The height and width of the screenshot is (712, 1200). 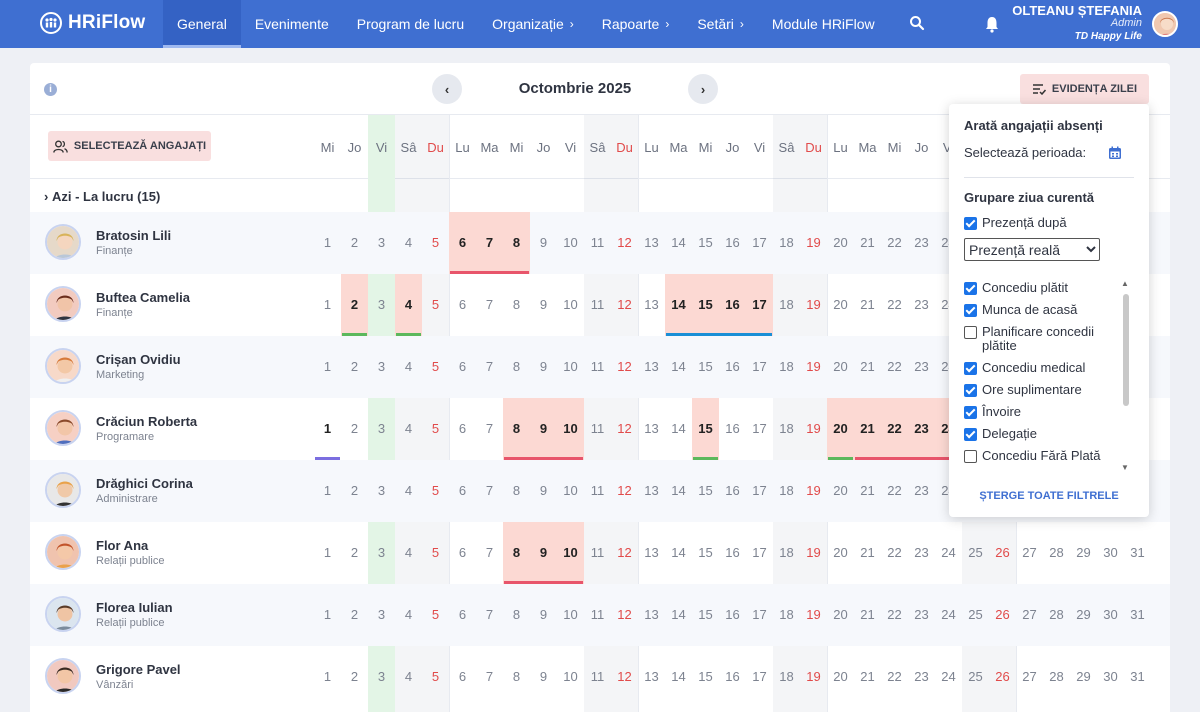 I want to click on employee-name: Flor Ana, so click(x=122, y=545).